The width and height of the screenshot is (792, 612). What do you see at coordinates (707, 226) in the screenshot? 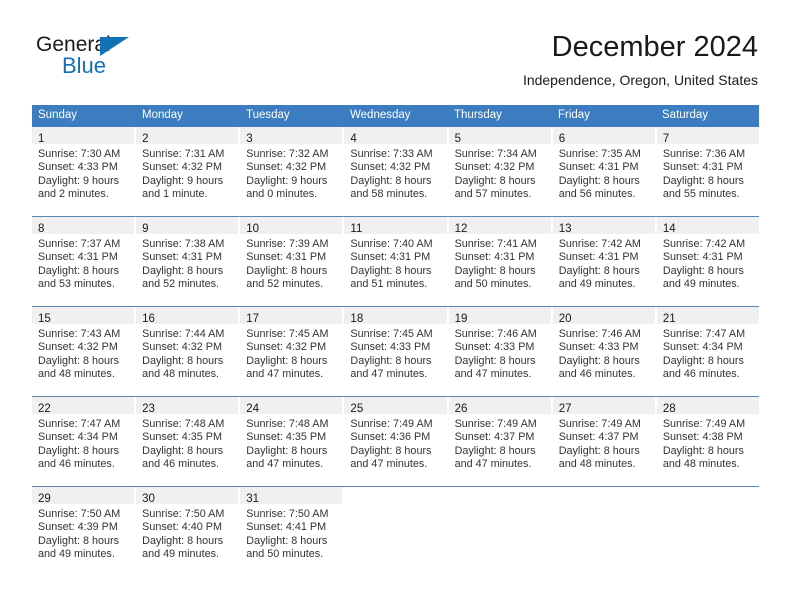
I see `day-number-band: 14` at bounding box center [707, 226].